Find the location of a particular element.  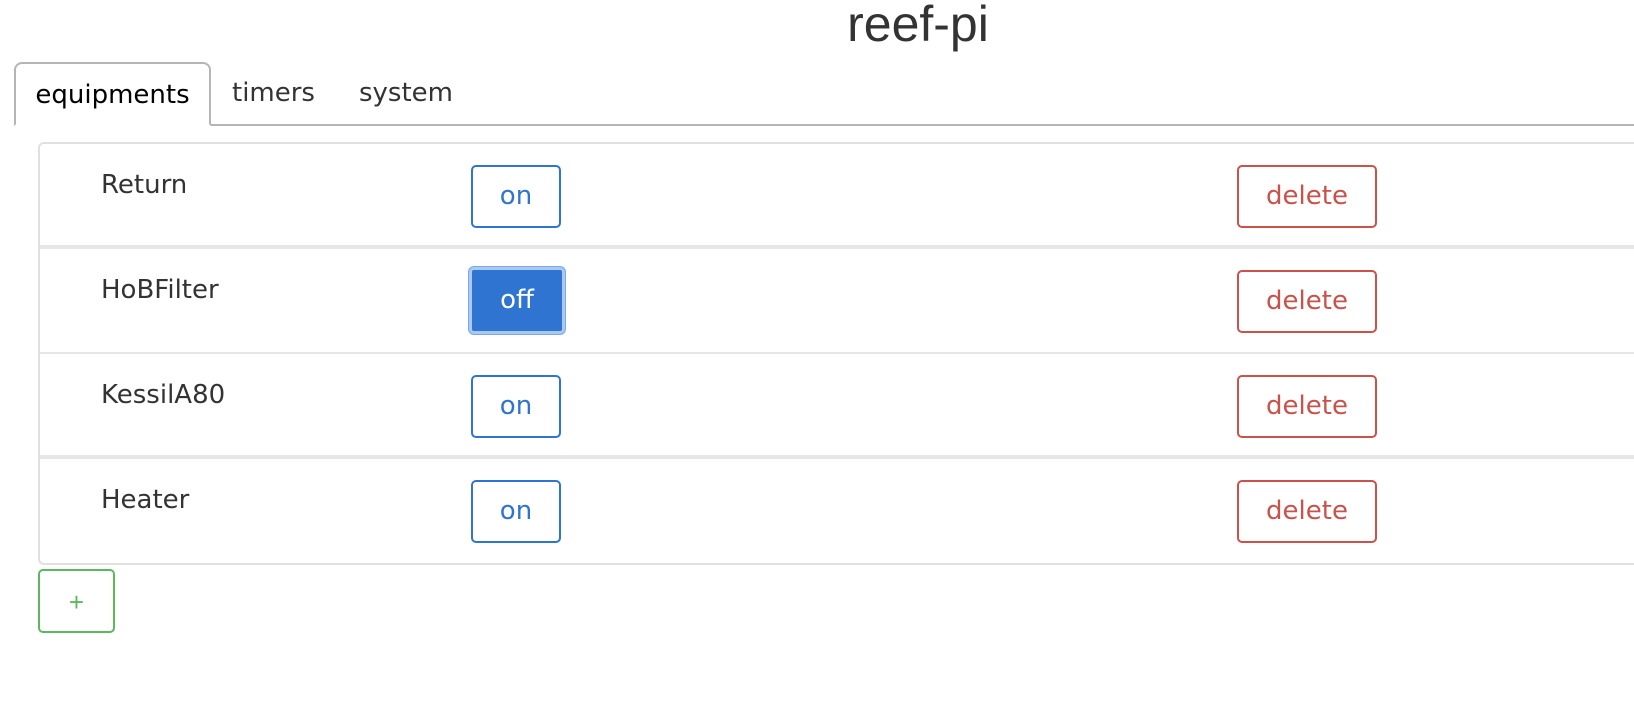

add-equipment-button: + is located at coordinates (76, 601).